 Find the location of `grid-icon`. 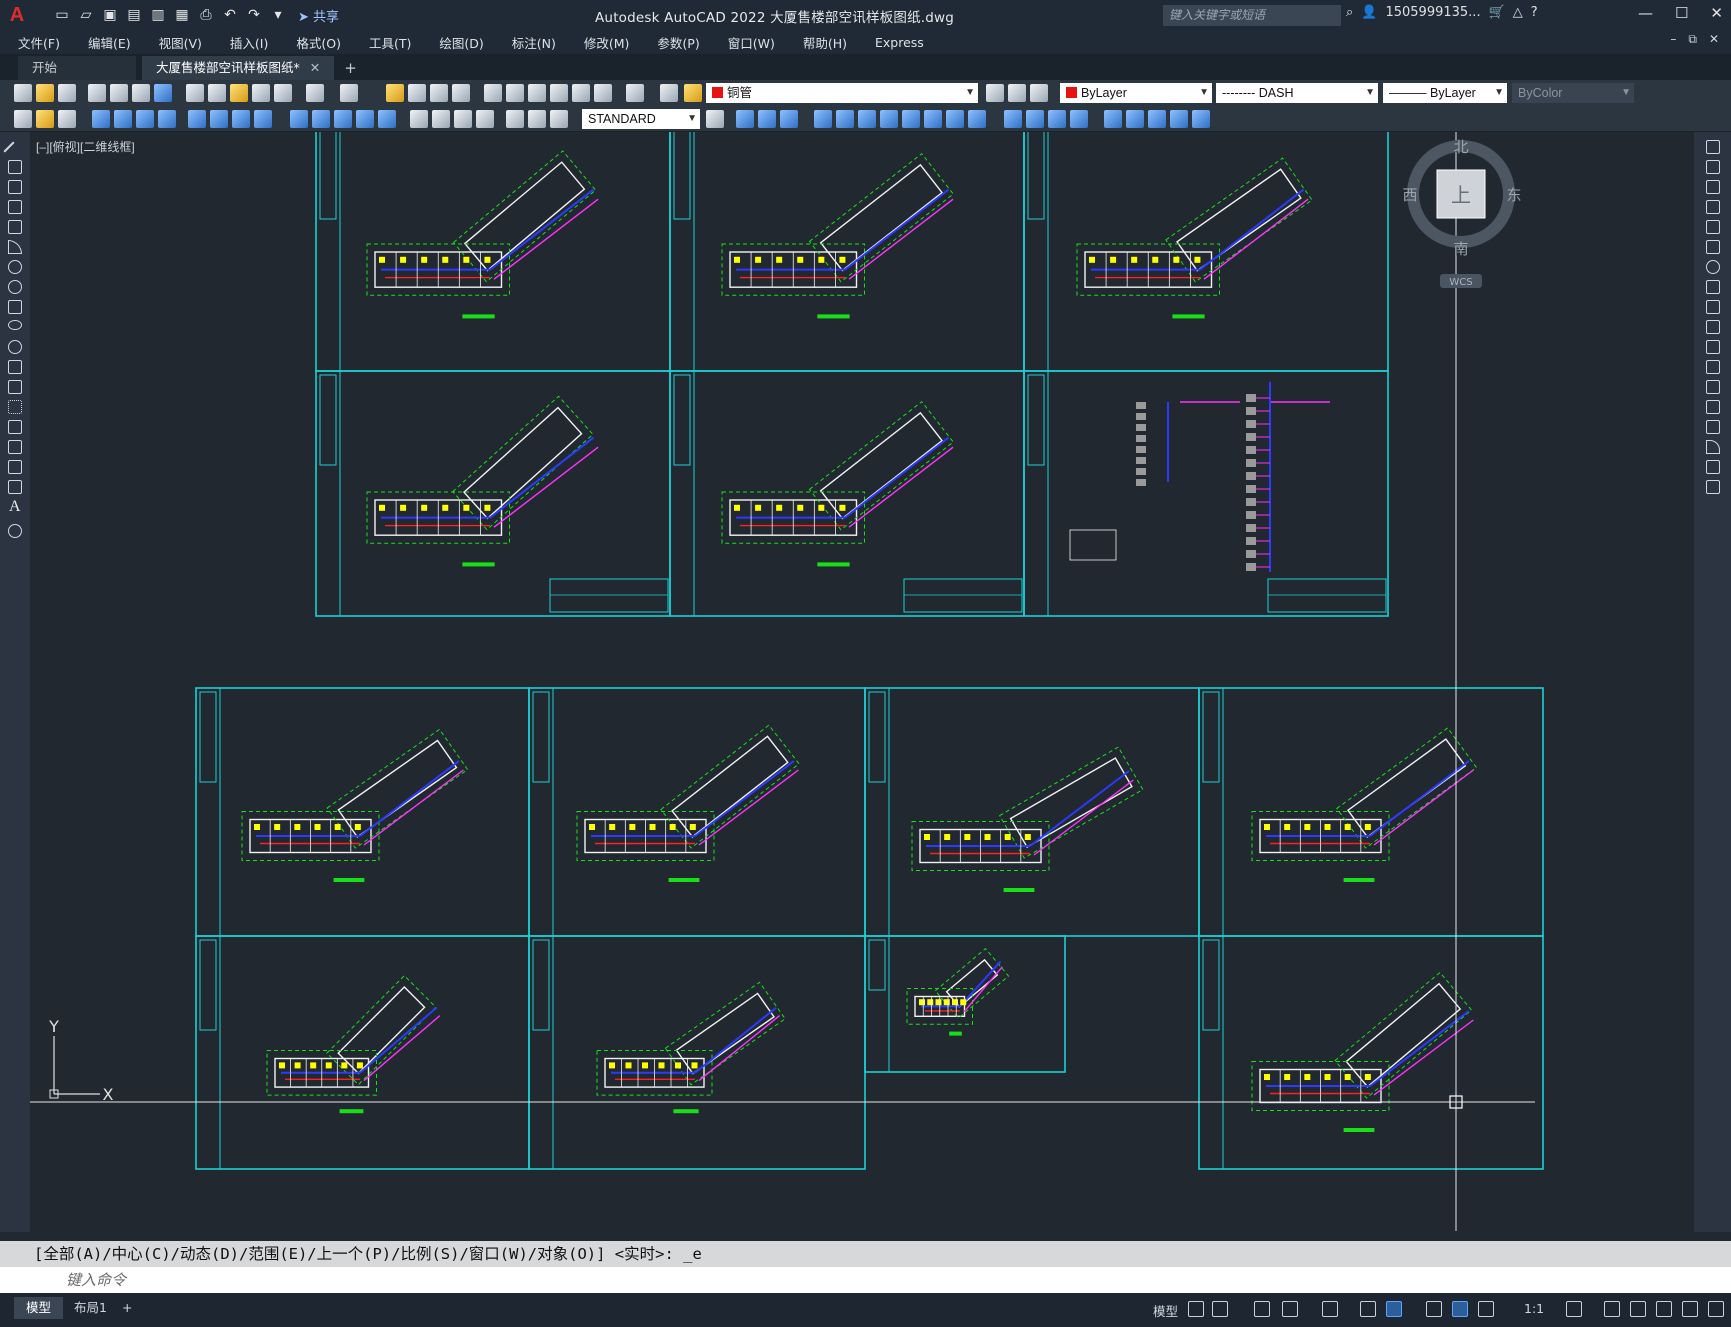

grid-icon is located at coordinates (1196, 1309).